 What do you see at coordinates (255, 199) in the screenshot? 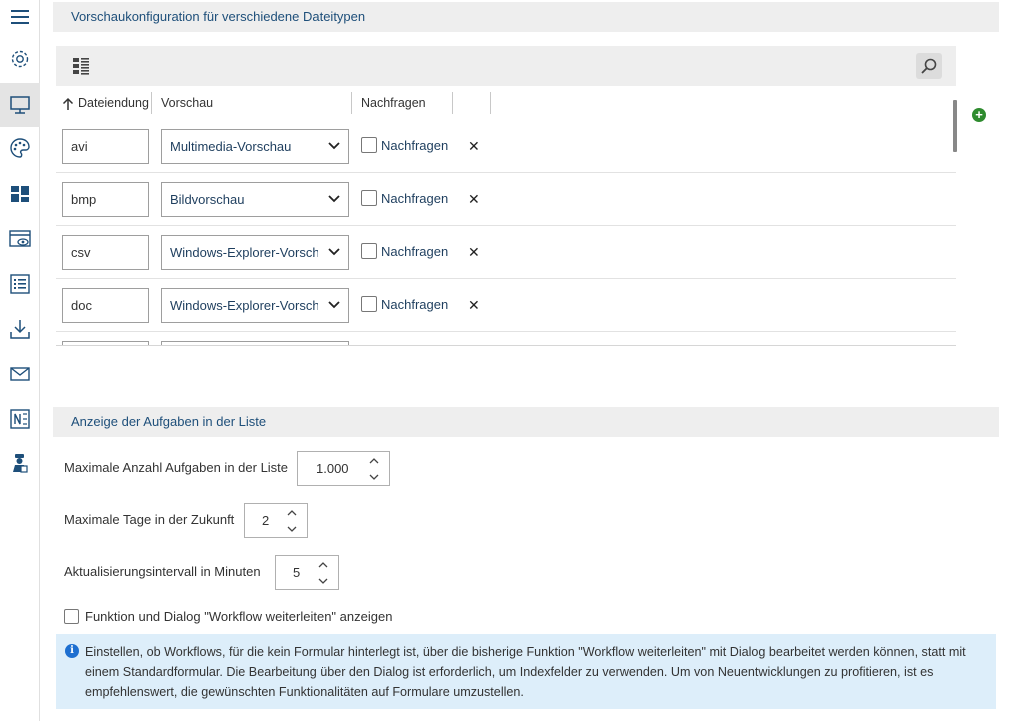
I see `preview-type-select: Bildvorschau` at bounding box center [255, 199].